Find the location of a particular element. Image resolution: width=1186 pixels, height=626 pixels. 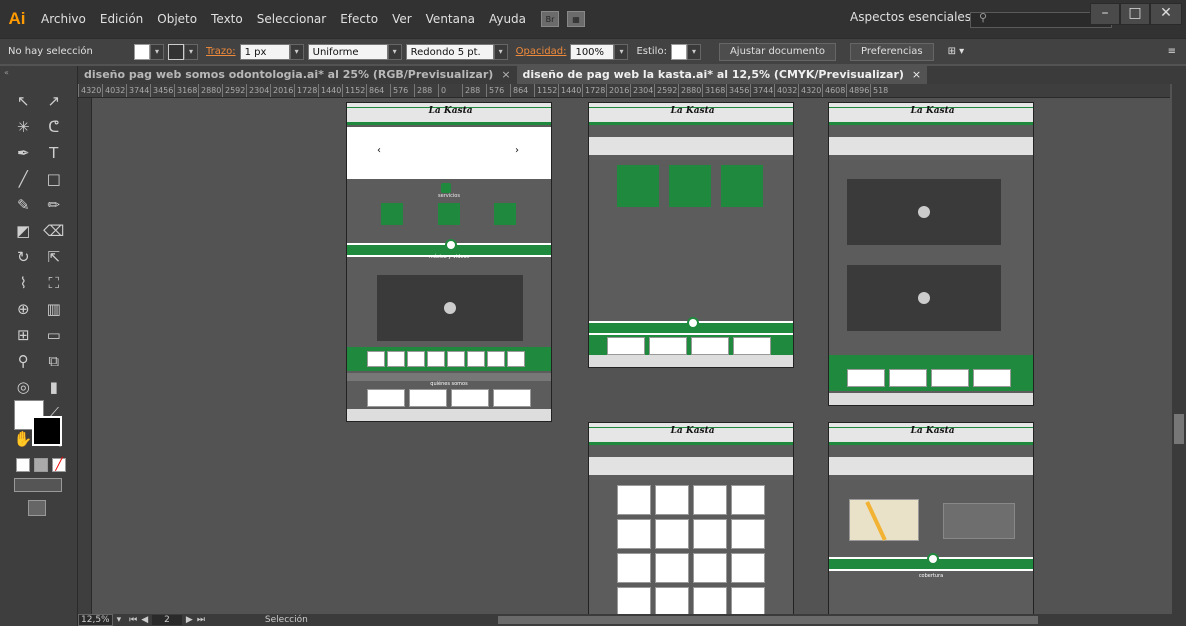

align-icon: ⊞ ▾ is located at coordinates (956, 51).